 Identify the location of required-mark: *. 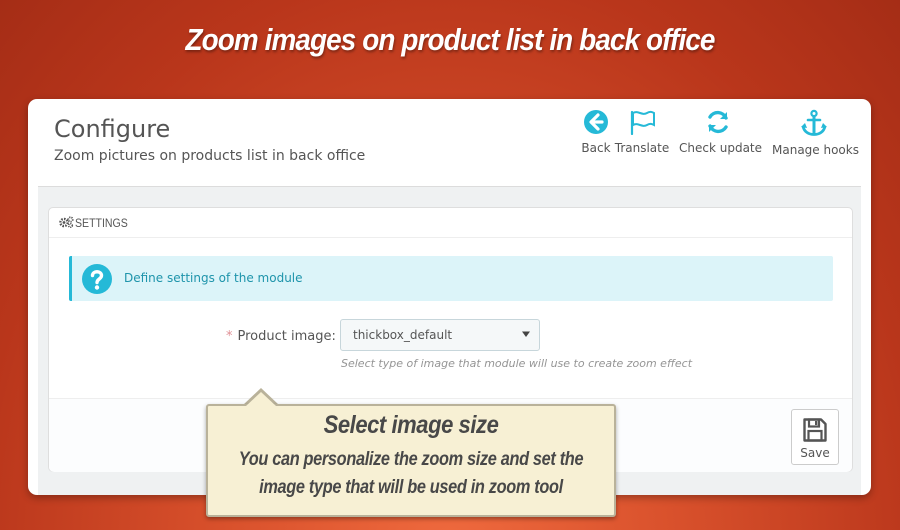
(229, 336).